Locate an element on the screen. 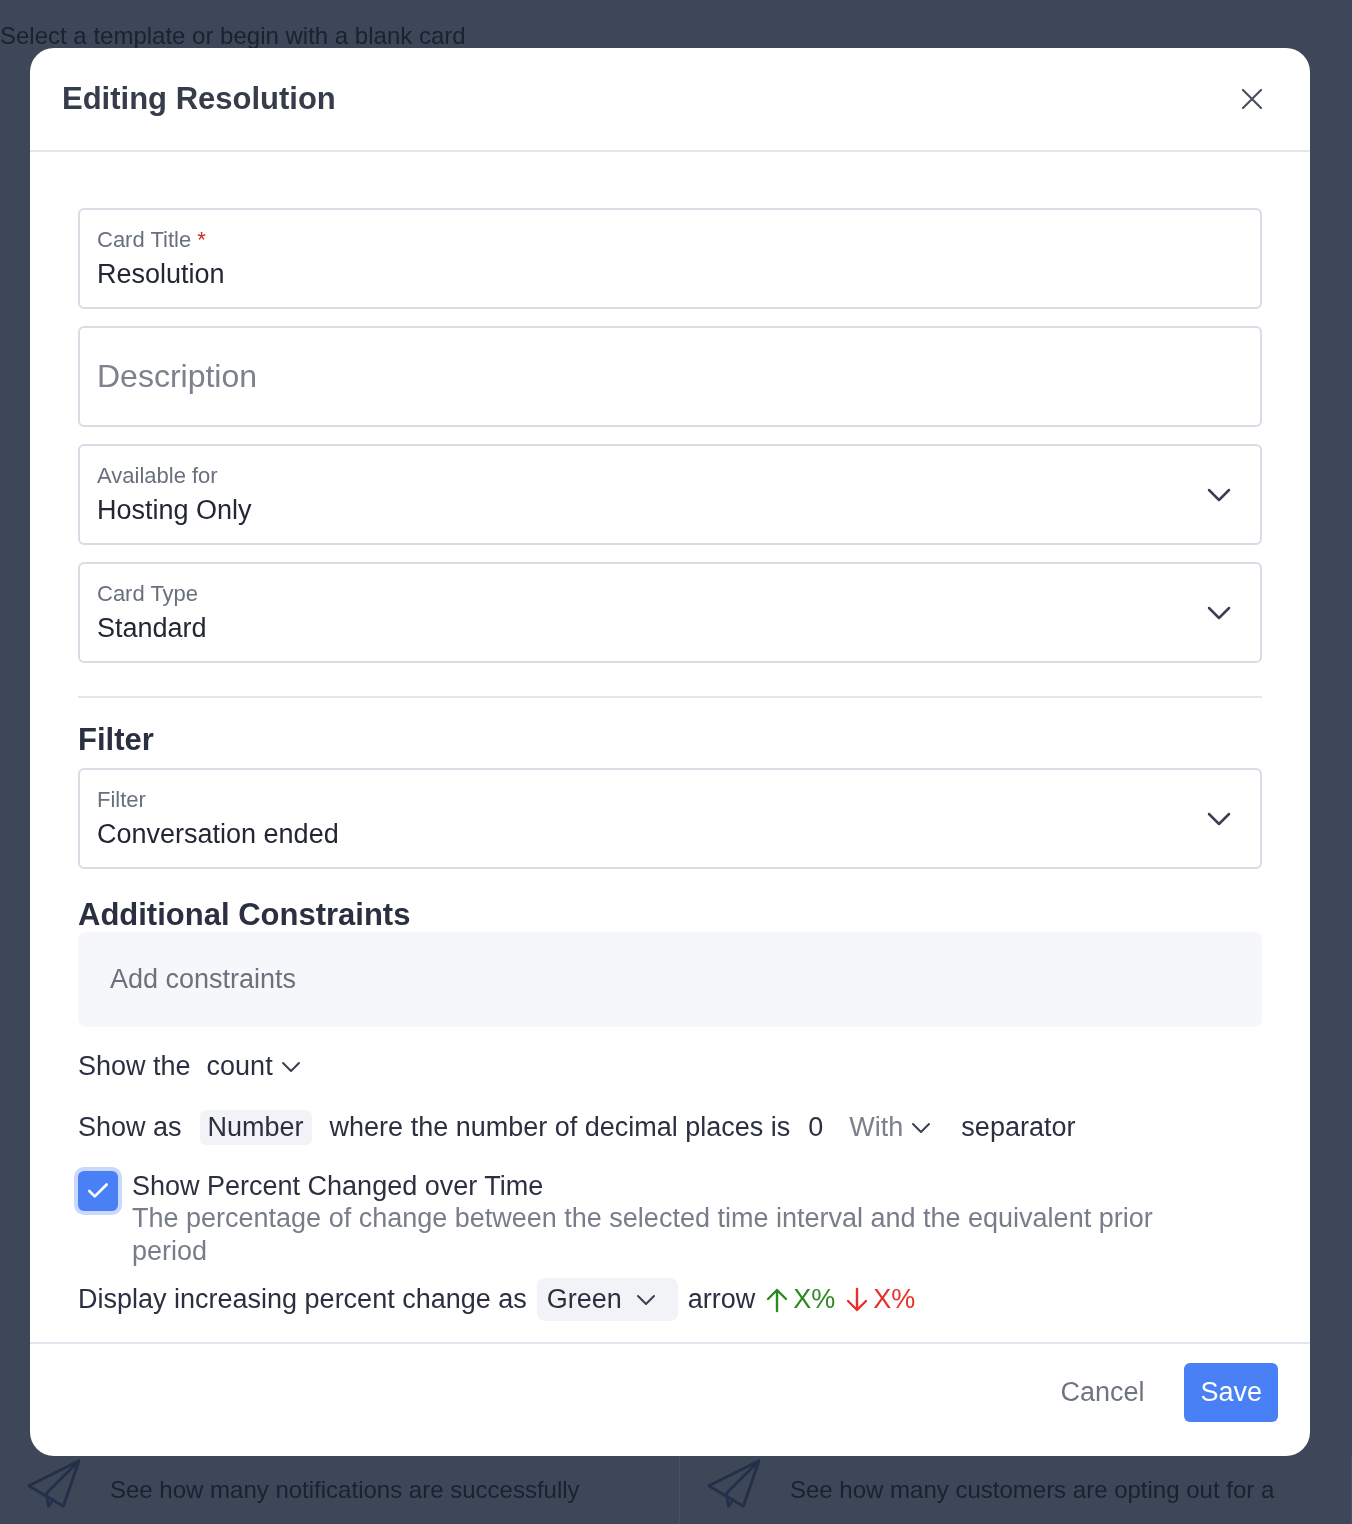  row-label: where the number of decimal places is is located at coordinates (560, 1127).